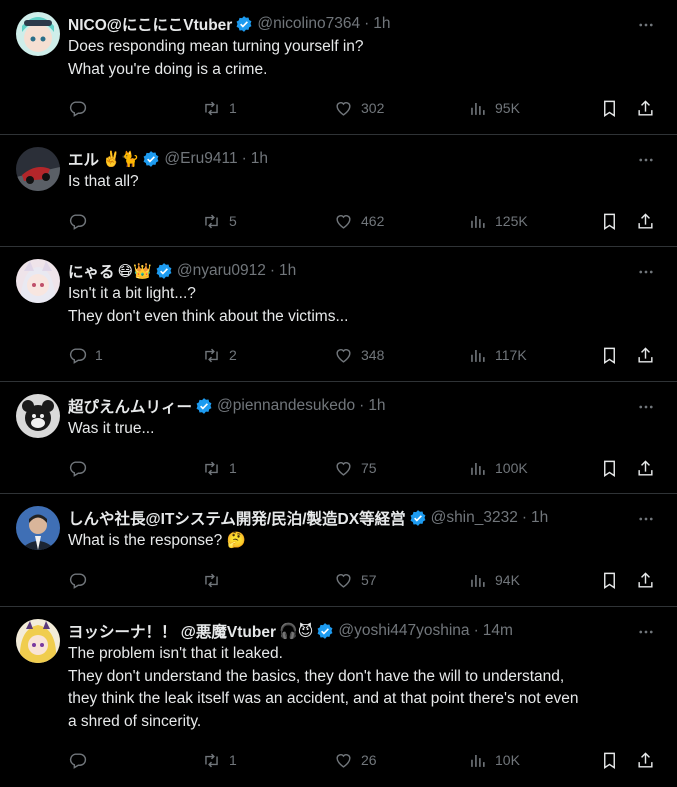  Describe the element at coordinates (403, 631) in the screenshot. I see `author-handle: @yoshi447yoshina` at that location.